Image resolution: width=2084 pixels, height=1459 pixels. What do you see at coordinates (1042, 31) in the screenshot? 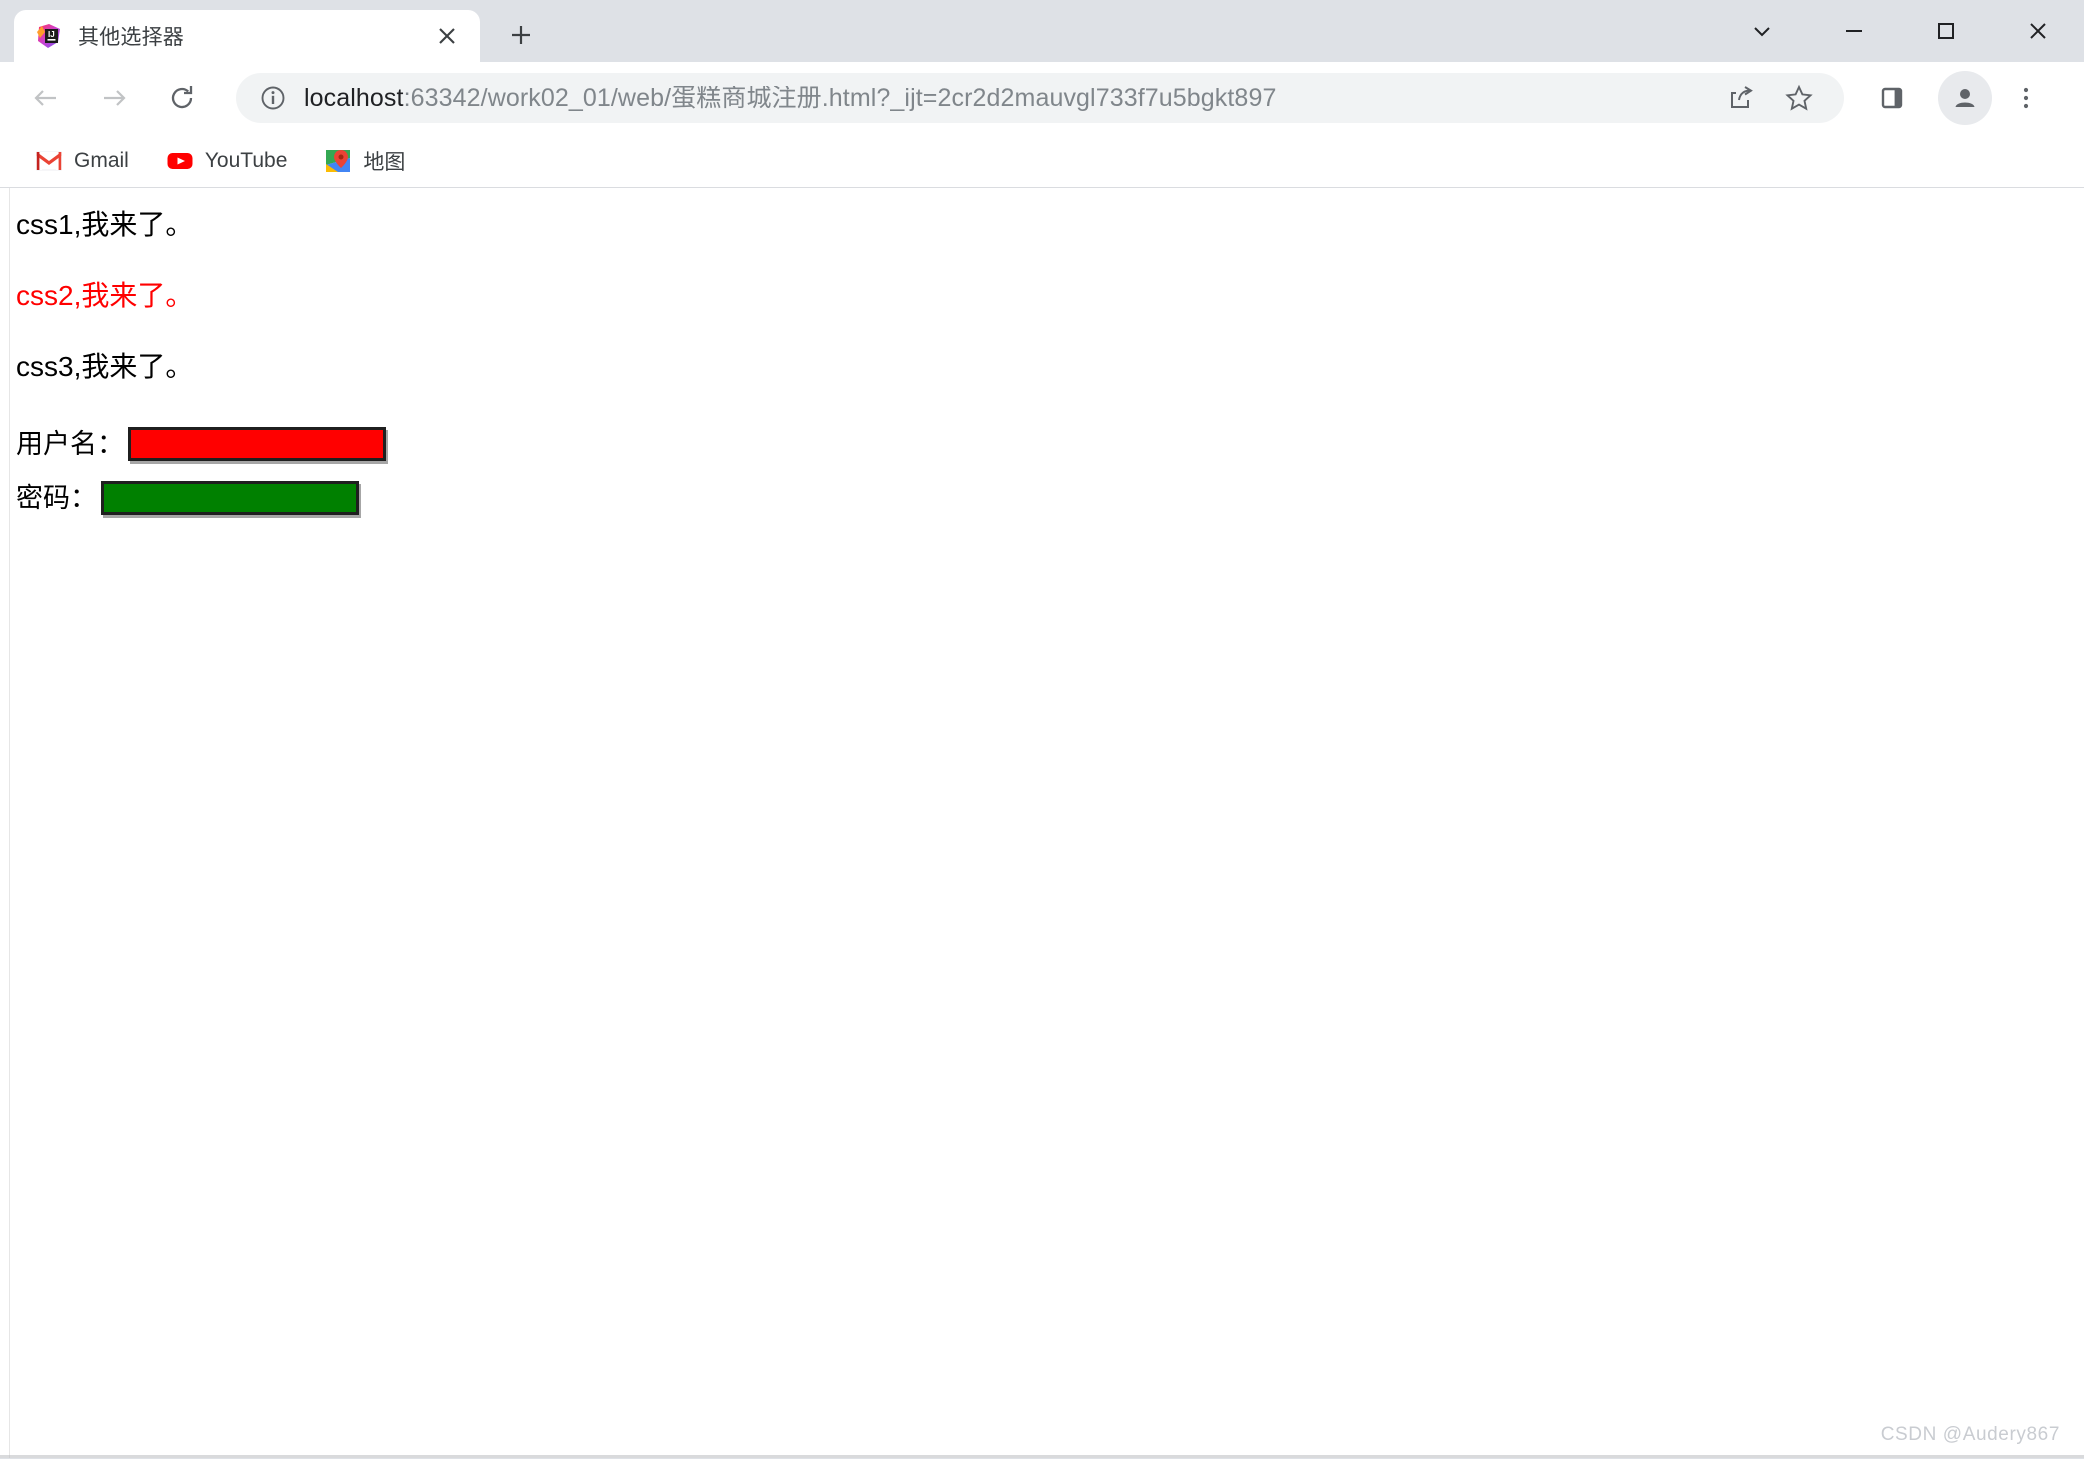
I see `tab-strip: IJ 其他选择器` at bounding box center [1042, 31].